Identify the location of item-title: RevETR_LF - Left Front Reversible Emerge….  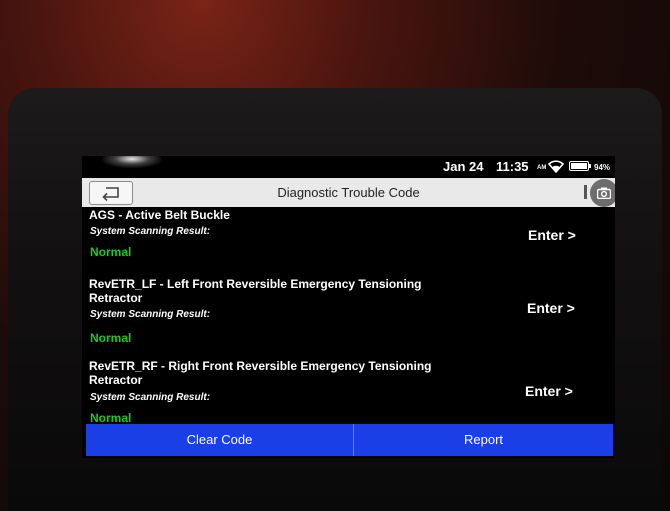
(255, 291).